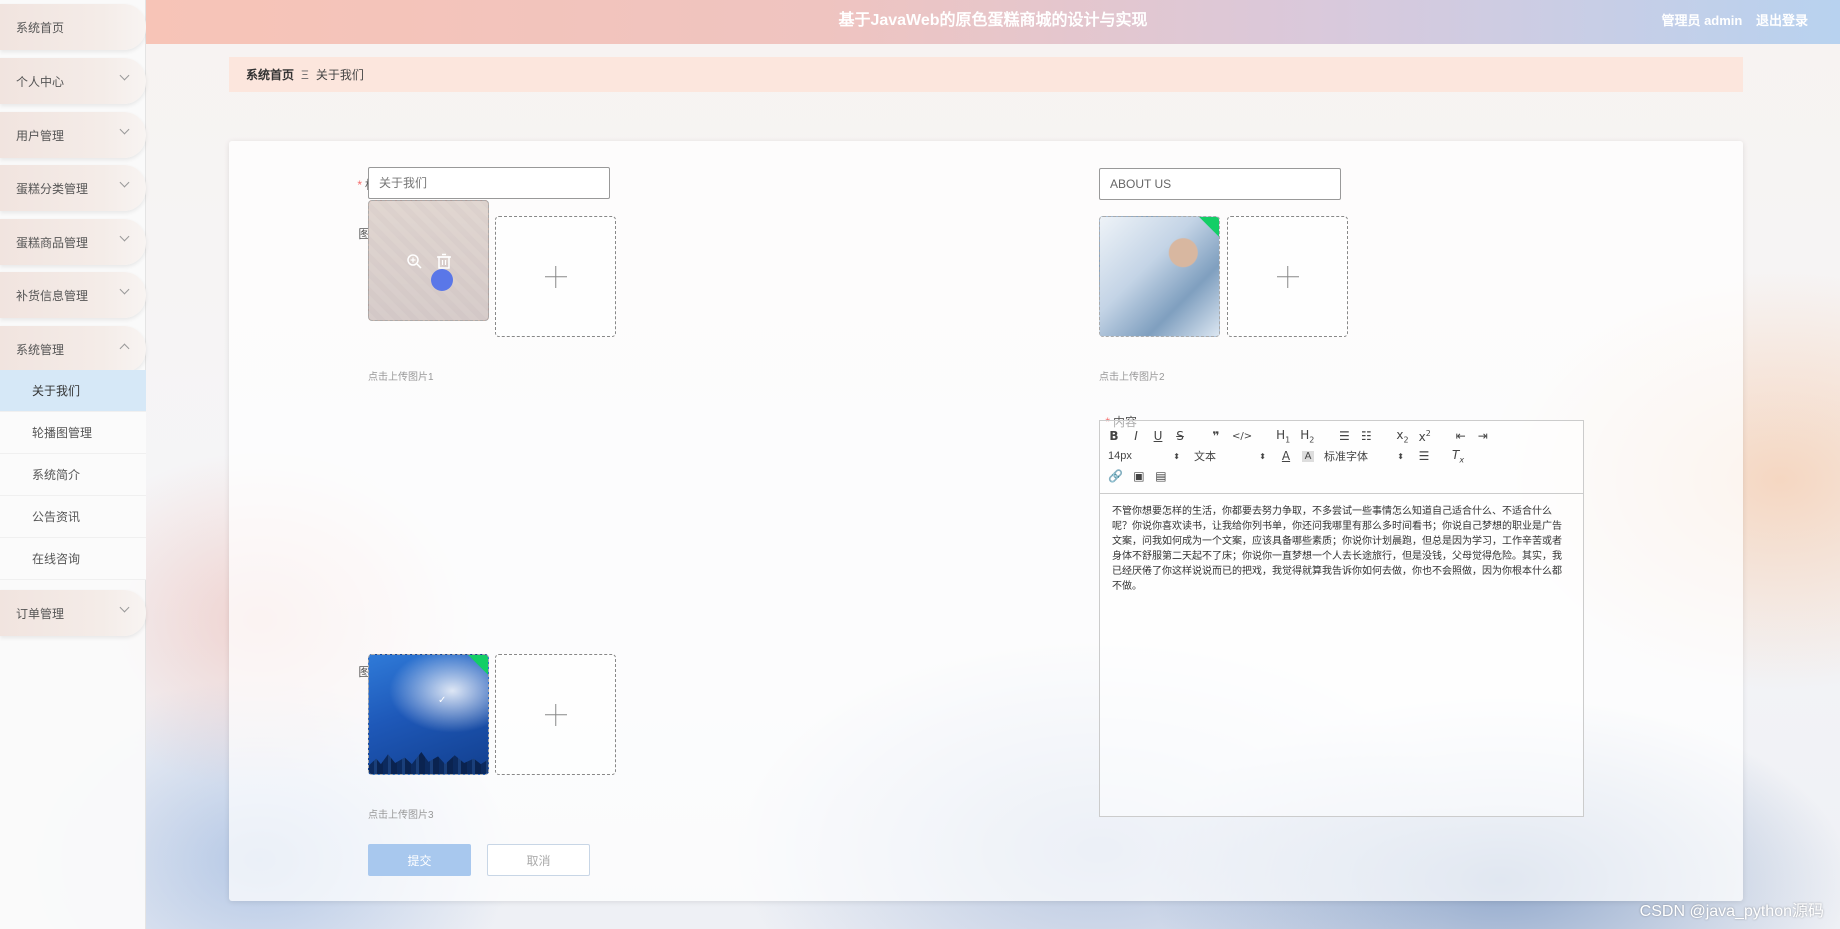 This screenshot has width=1840, height=929. Describe the element at coordinates (40, 27) in the screenshot. I see `sidebar-item-label: 系统首页` at that location.